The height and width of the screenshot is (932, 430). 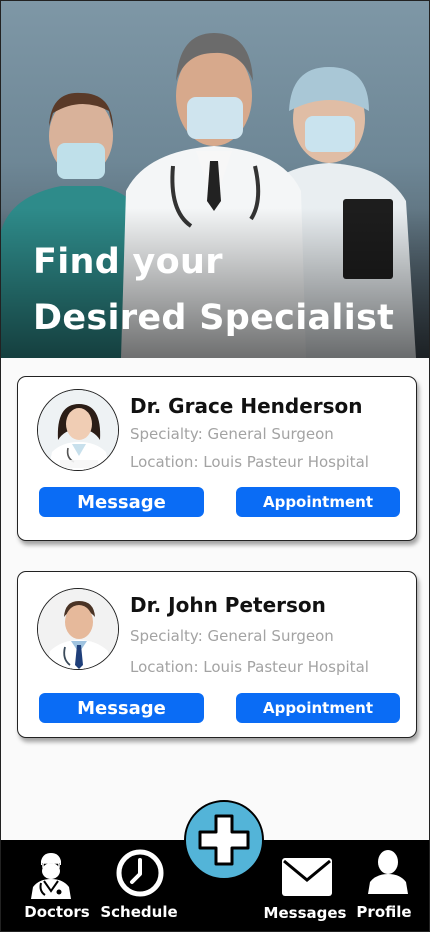 I want to click on user-icon, so click(x=388, y=872).